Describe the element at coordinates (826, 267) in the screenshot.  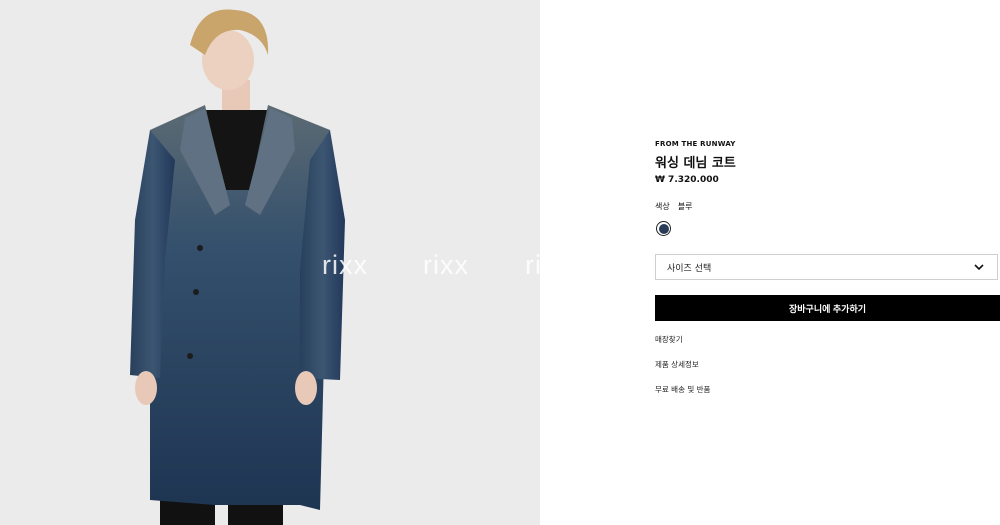
I see `size-select: 사이즈 선택` at that location.